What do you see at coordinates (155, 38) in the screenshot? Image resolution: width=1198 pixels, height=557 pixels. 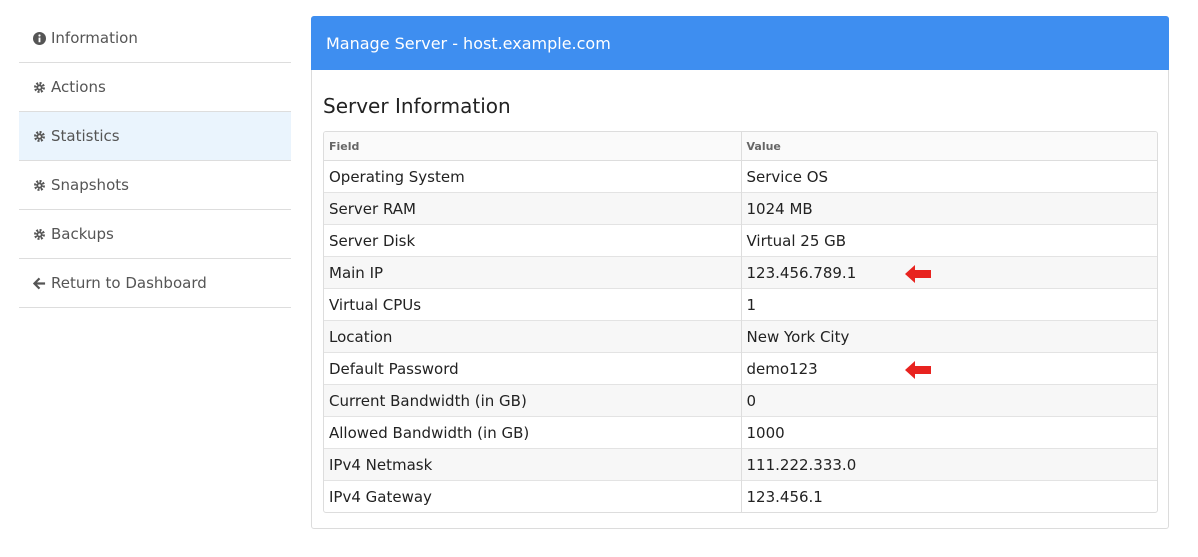 I see `sidebar-item-information: Information` at bounding box center [155, 38].